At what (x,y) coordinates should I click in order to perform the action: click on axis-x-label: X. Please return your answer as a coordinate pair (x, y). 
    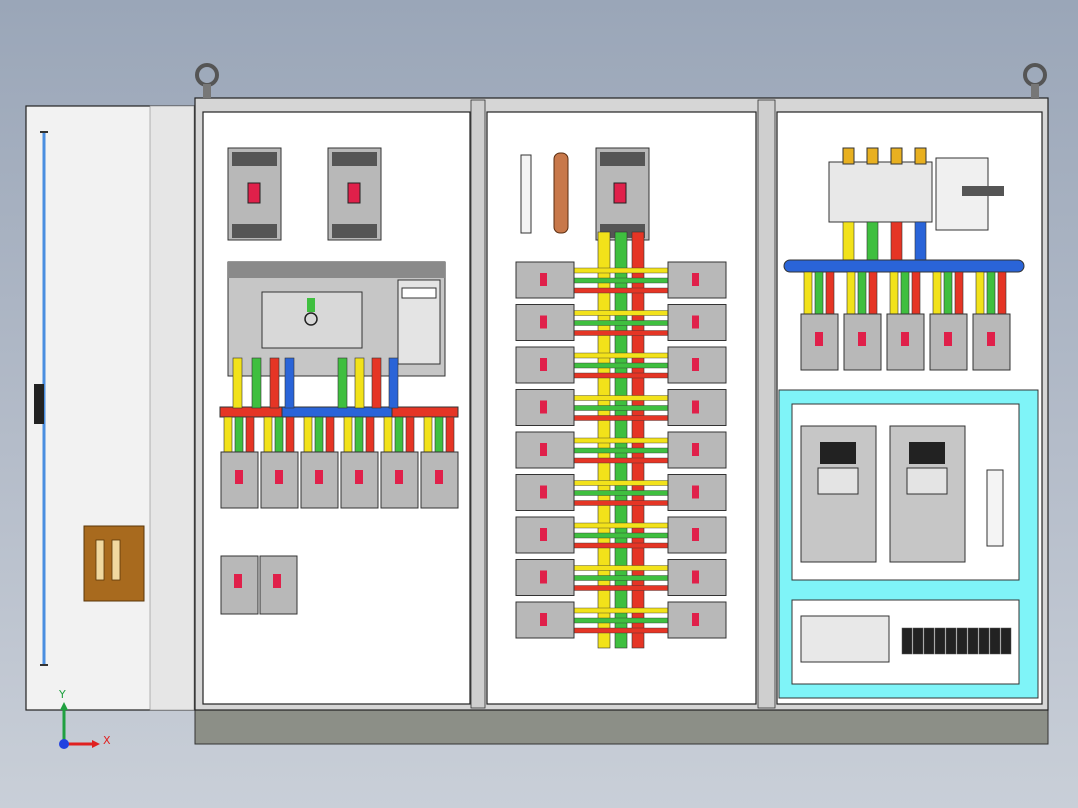
    Looking at the image, I should click on (107, 740).